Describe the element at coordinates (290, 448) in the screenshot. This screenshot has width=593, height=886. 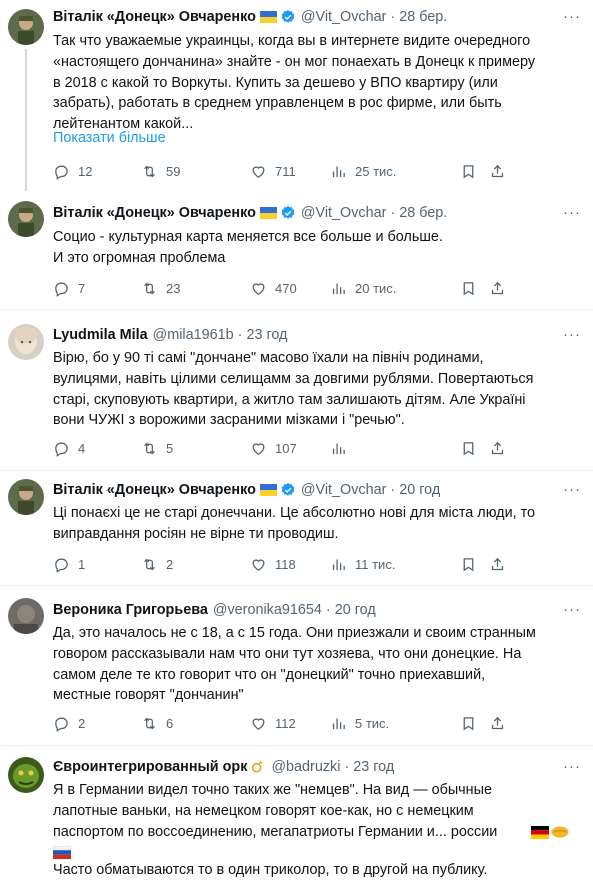
I see `like-button: 107` at that location.